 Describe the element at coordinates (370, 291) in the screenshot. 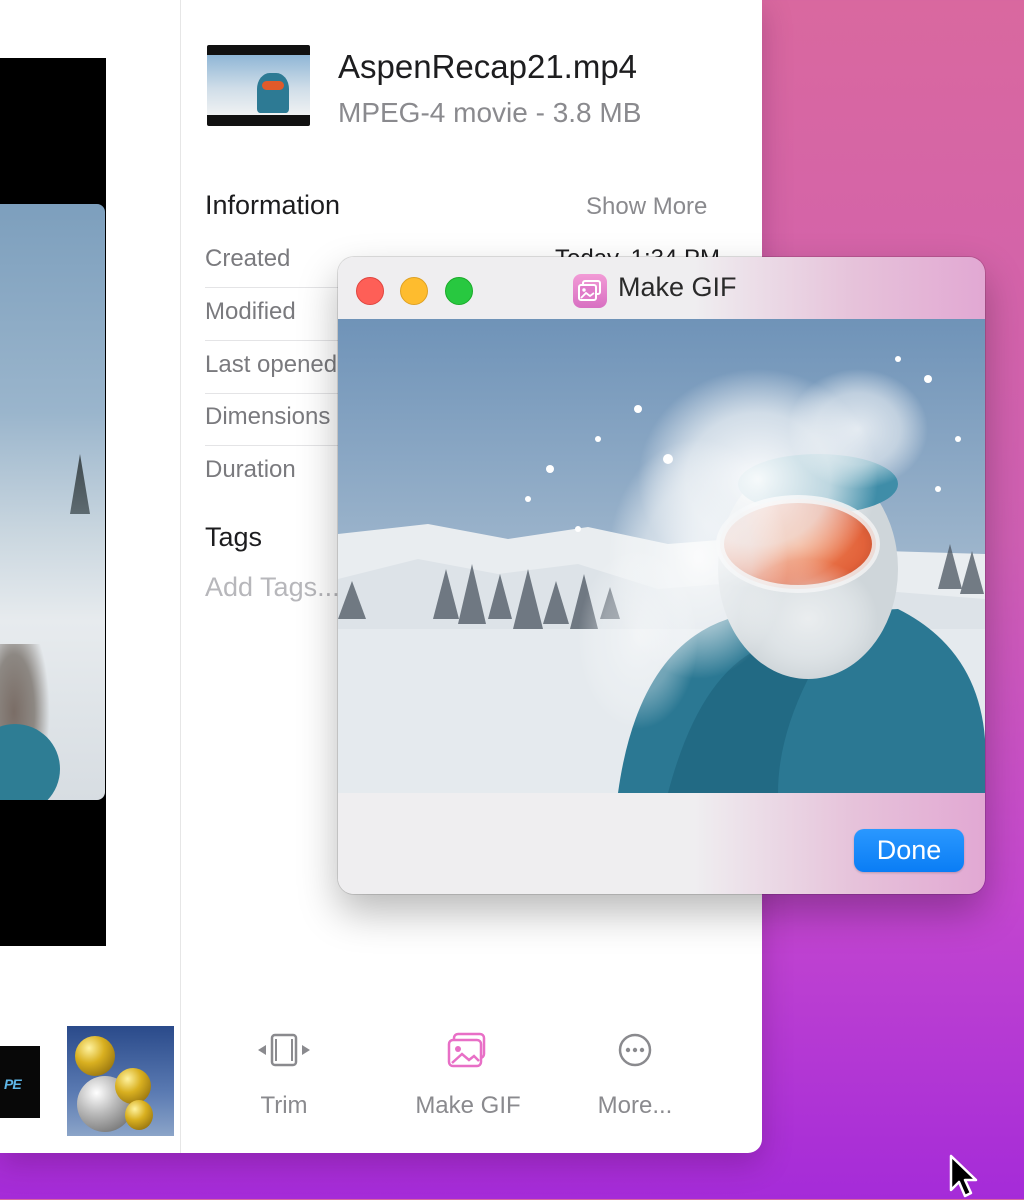

I see `close-window-button` at that location.